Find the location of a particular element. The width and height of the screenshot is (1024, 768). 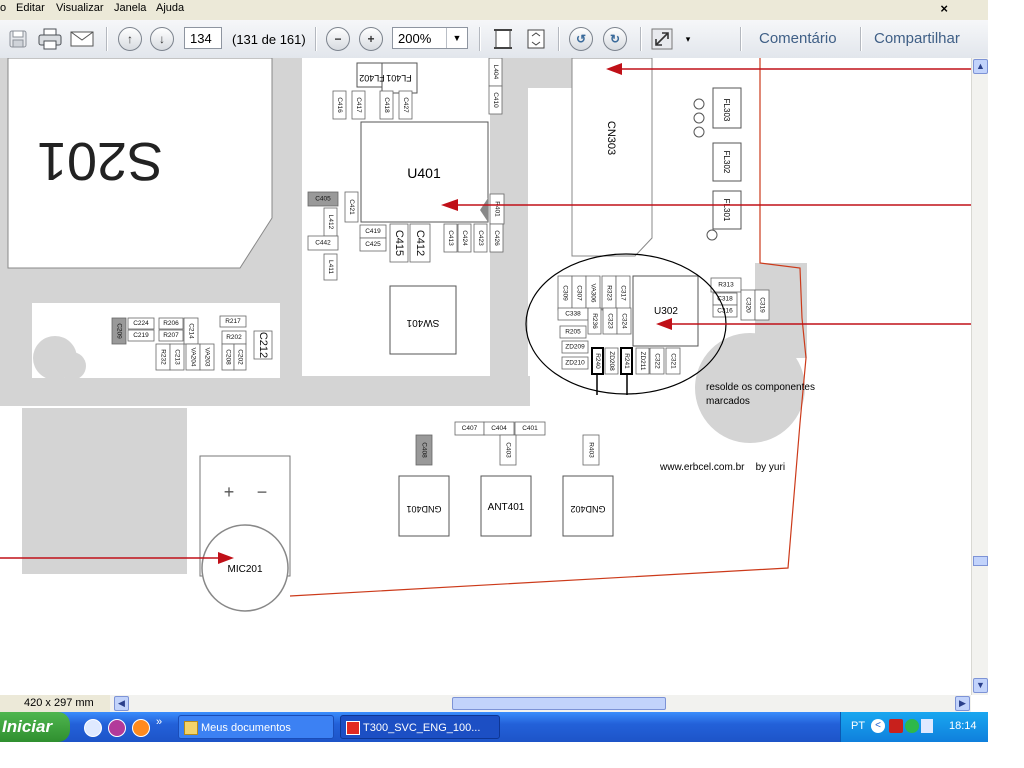

component-label: C324 is located at coordinates (623, 321).